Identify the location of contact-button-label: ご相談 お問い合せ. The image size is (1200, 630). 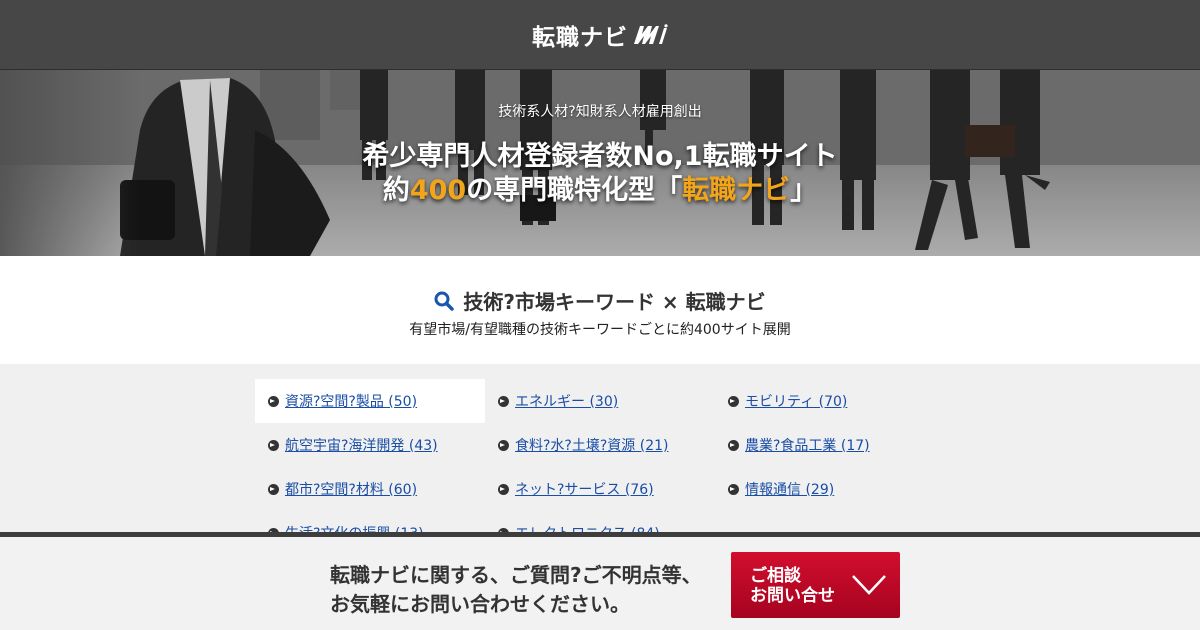
(792, 586).